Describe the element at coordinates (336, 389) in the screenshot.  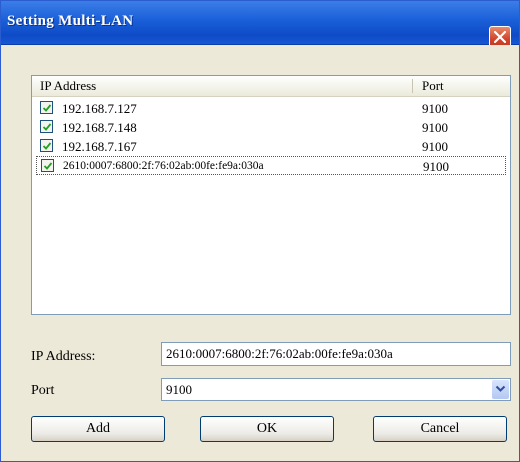
I see `port-select: 9100` at that location.